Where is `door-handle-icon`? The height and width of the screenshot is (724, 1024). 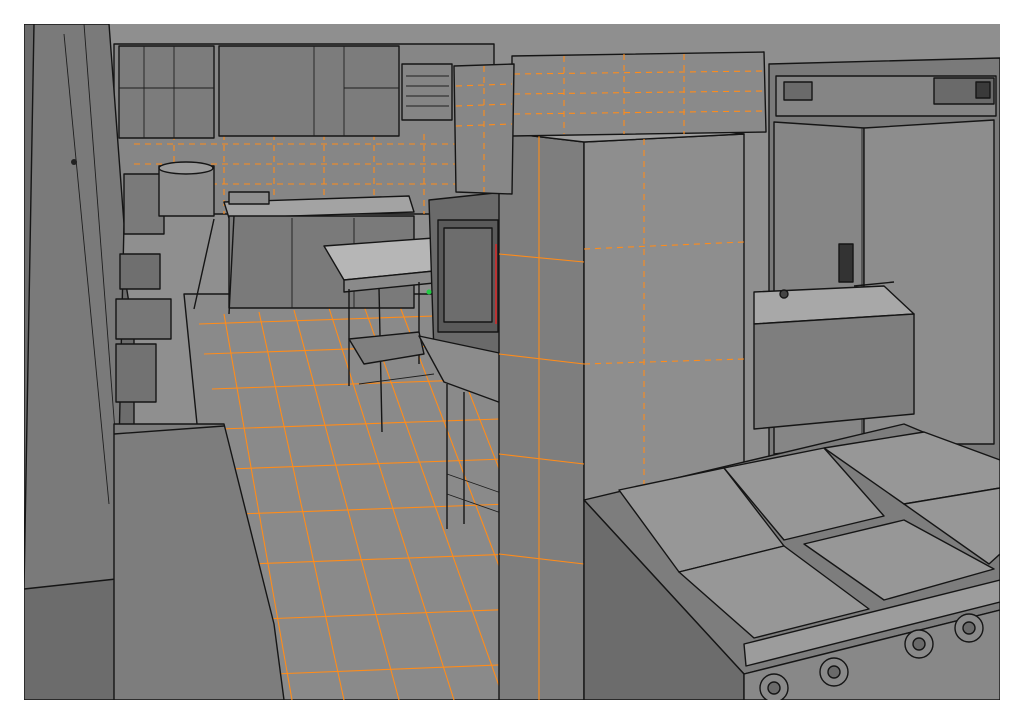
door-handle-icon is located at coordinates (74, 162).